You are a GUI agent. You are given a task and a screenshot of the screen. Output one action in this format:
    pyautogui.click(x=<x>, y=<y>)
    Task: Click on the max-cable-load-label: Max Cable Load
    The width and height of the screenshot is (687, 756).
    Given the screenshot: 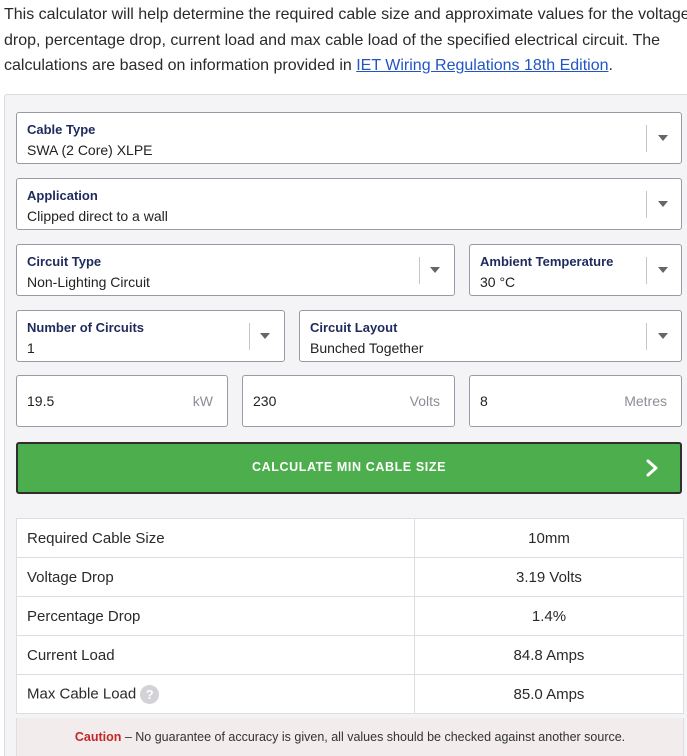 What is the action you would take?
    pyautogui.click(x=82, y=693)
    